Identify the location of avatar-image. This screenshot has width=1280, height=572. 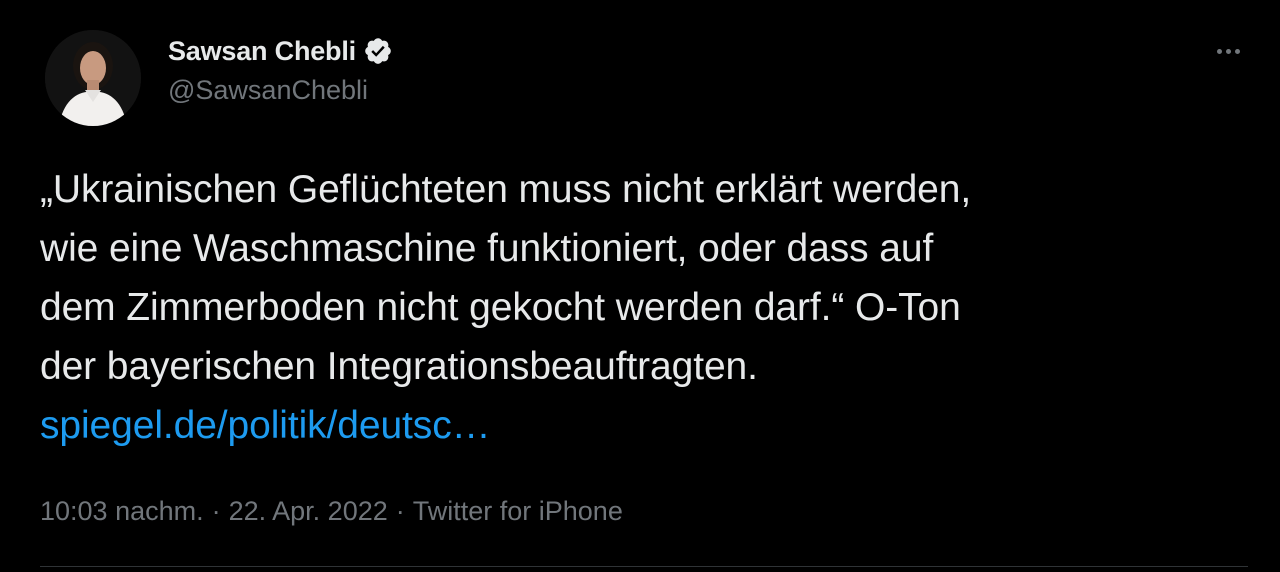
(93, 78).